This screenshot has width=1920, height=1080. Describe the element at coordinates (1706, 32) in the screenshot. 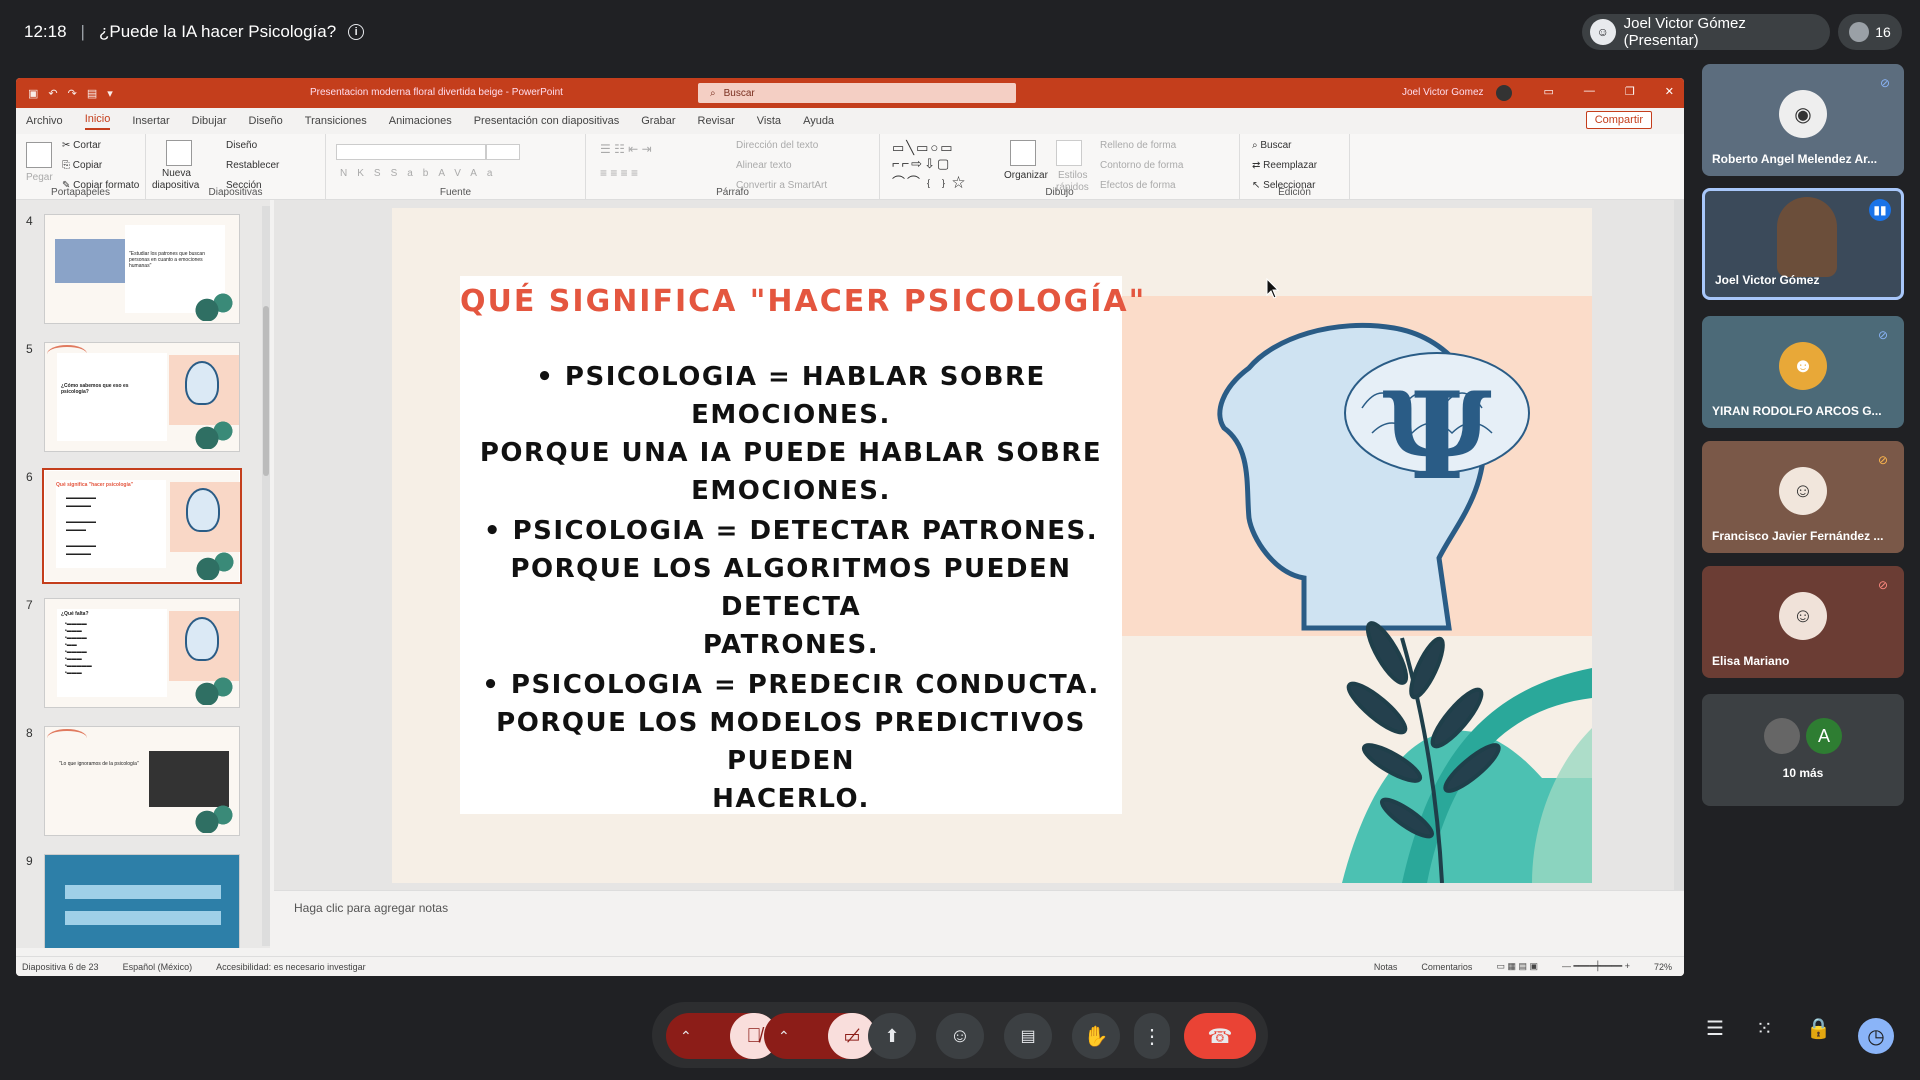

I see `presenter-chip: ☺ Joel Victor Gómez (Presentar)` at that location.